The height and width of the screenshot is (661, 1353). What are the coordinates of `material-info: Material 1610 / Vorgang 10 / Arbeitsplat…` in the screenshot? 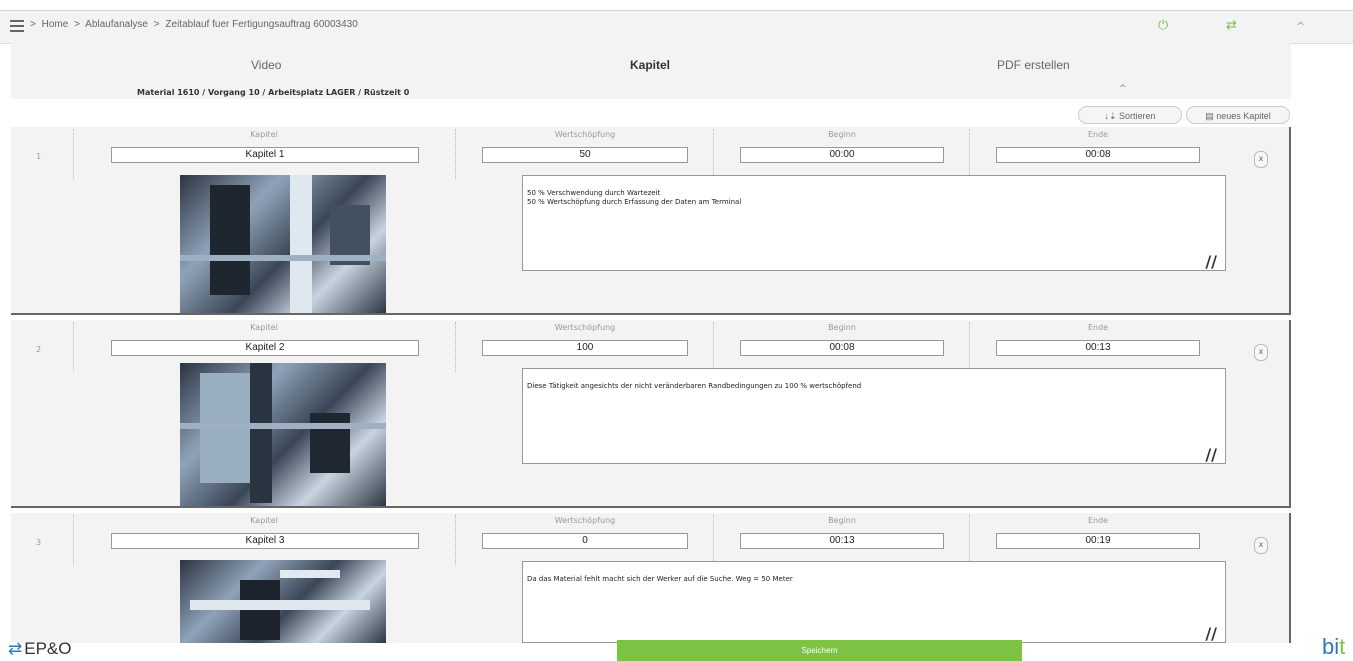 It's located at (273, 92).